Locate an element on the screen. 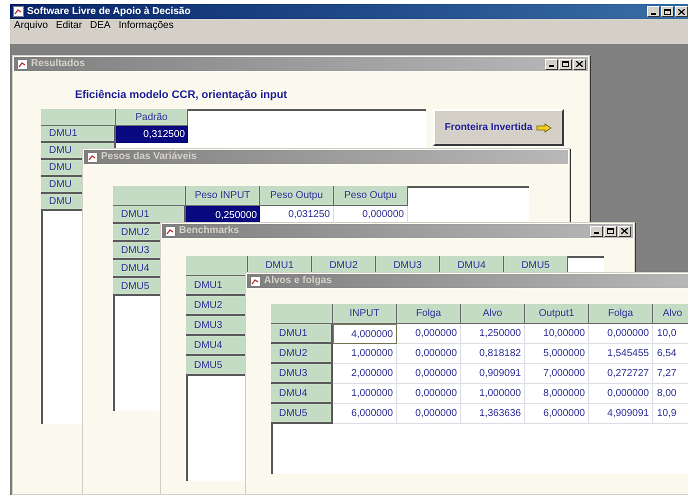 This screenshot has width=688, height=495. menu-item: Editar is located at coordinates (69, 26).